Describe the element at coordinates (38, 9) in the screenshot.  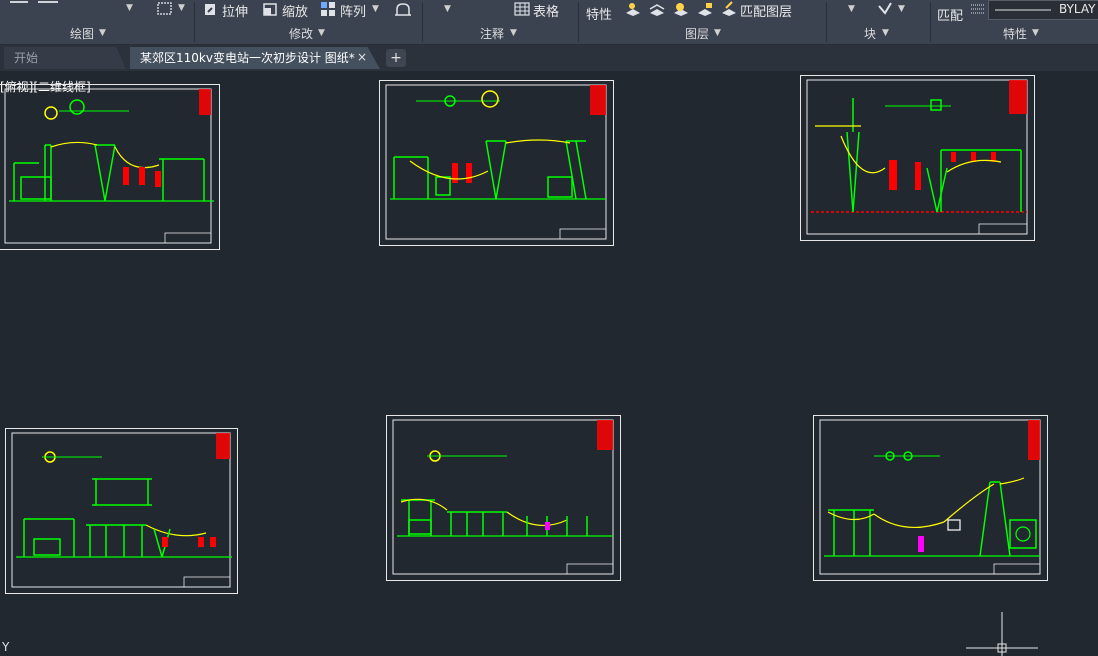
I see `draw-tool-icon` at that location.